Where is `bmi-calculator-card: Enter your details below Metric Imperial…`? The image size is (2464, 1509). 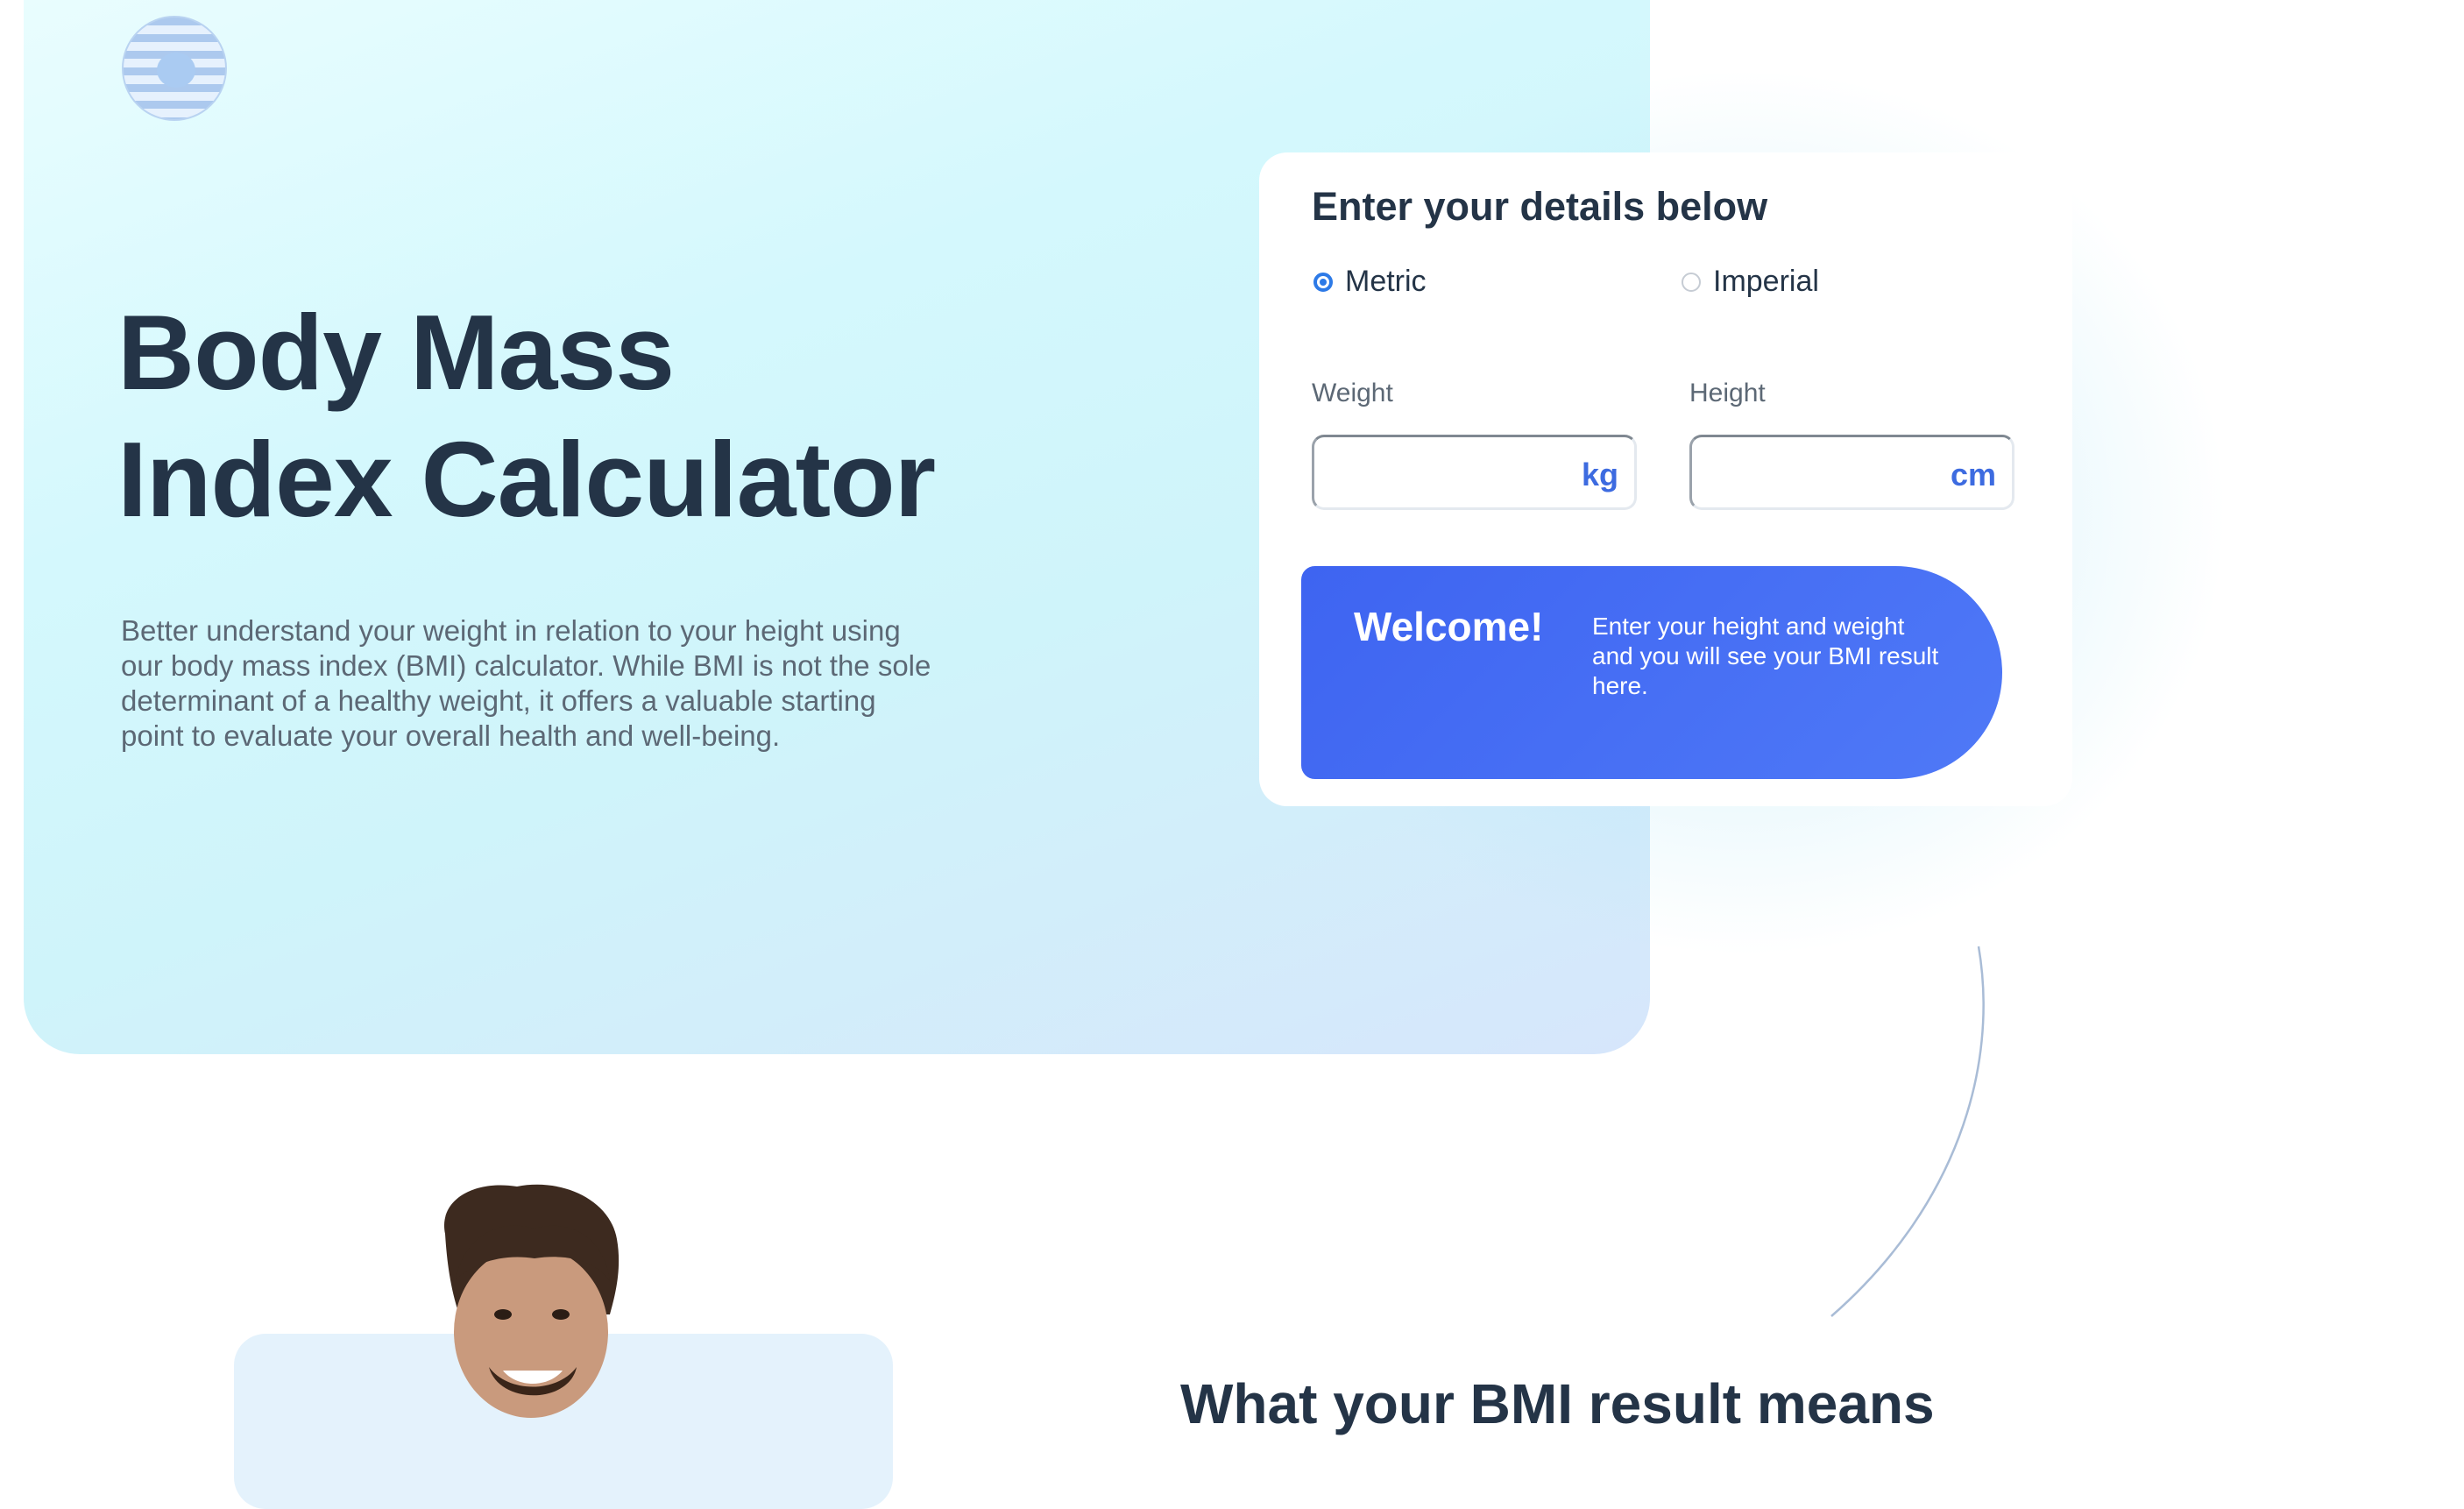
bmi-calculator-card: Enter your details below Metric Imperial… is located at coordinates (1665, 479).